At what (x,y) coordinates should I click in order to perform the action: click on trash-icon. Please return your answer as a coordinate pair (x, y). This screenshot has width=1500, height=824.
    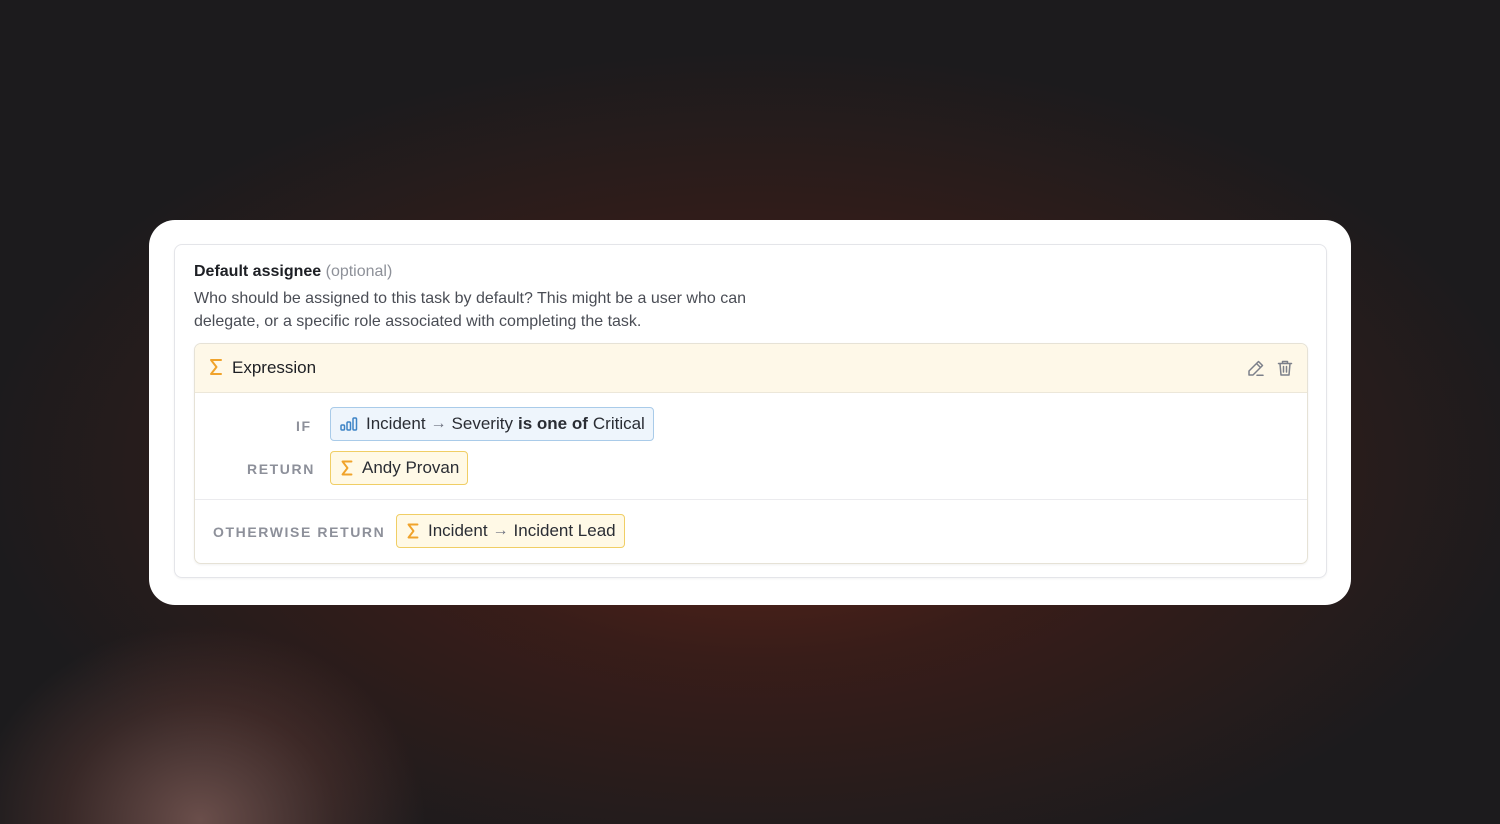
    Looking at the image, I should click on (1285, 370).